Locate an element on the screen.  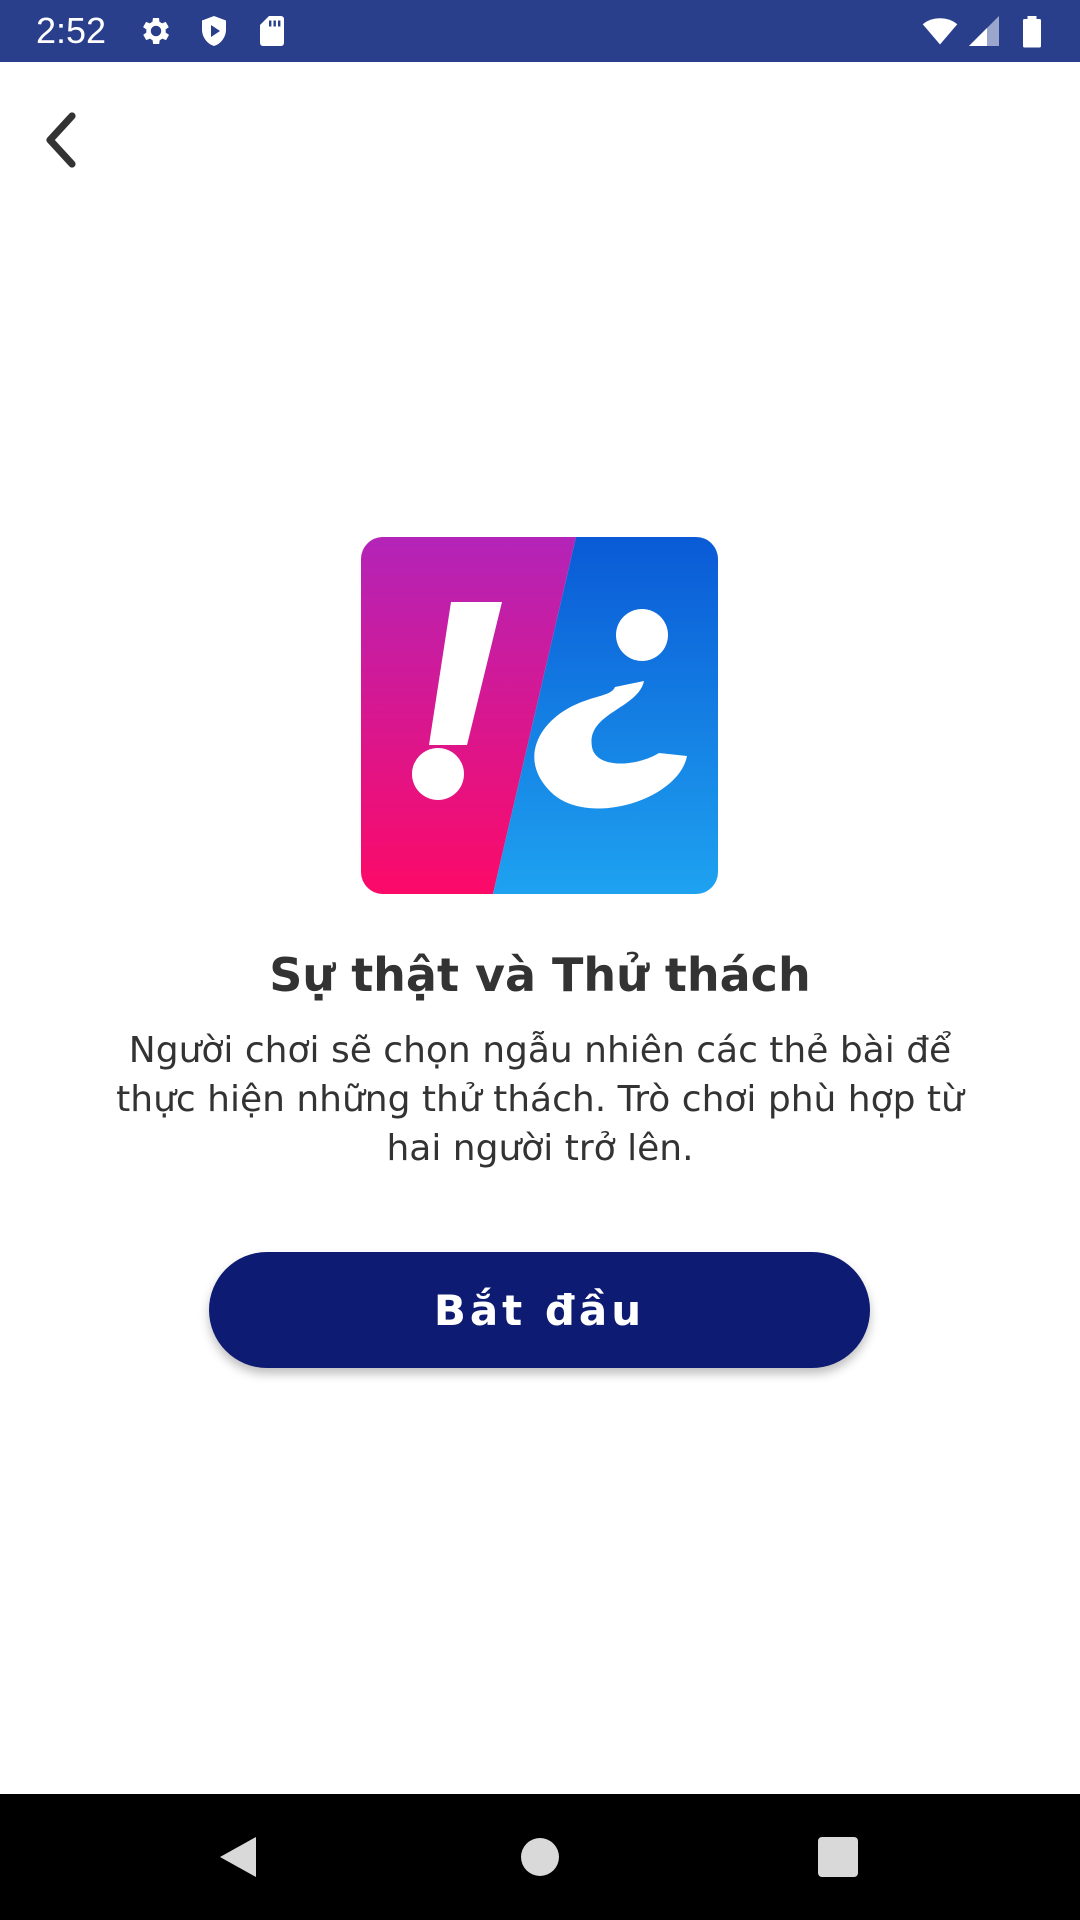
nav-home-button is located at coordinates (540, 1857).